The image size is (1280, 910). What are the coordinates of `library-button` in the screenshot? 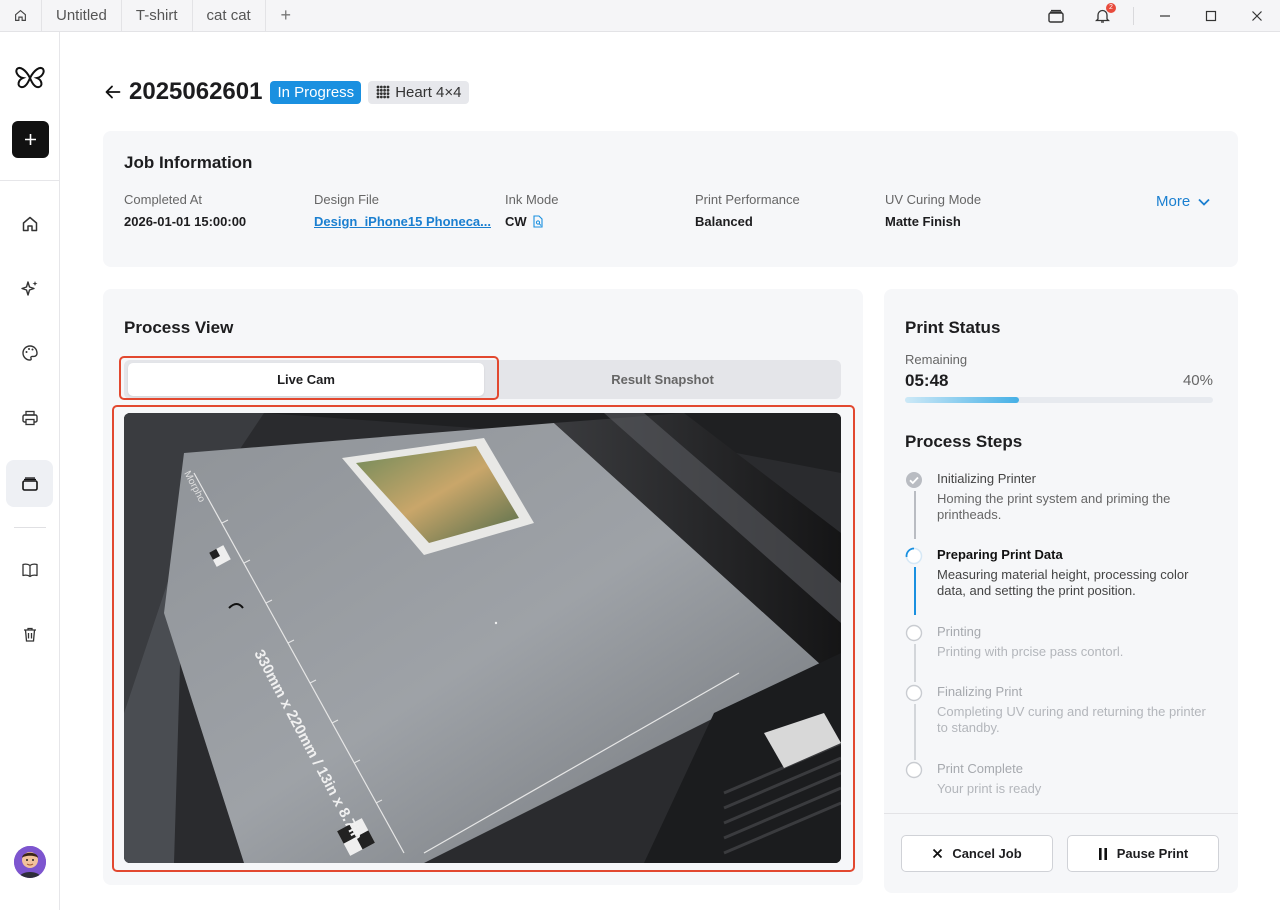 It's located at (1056, 16).